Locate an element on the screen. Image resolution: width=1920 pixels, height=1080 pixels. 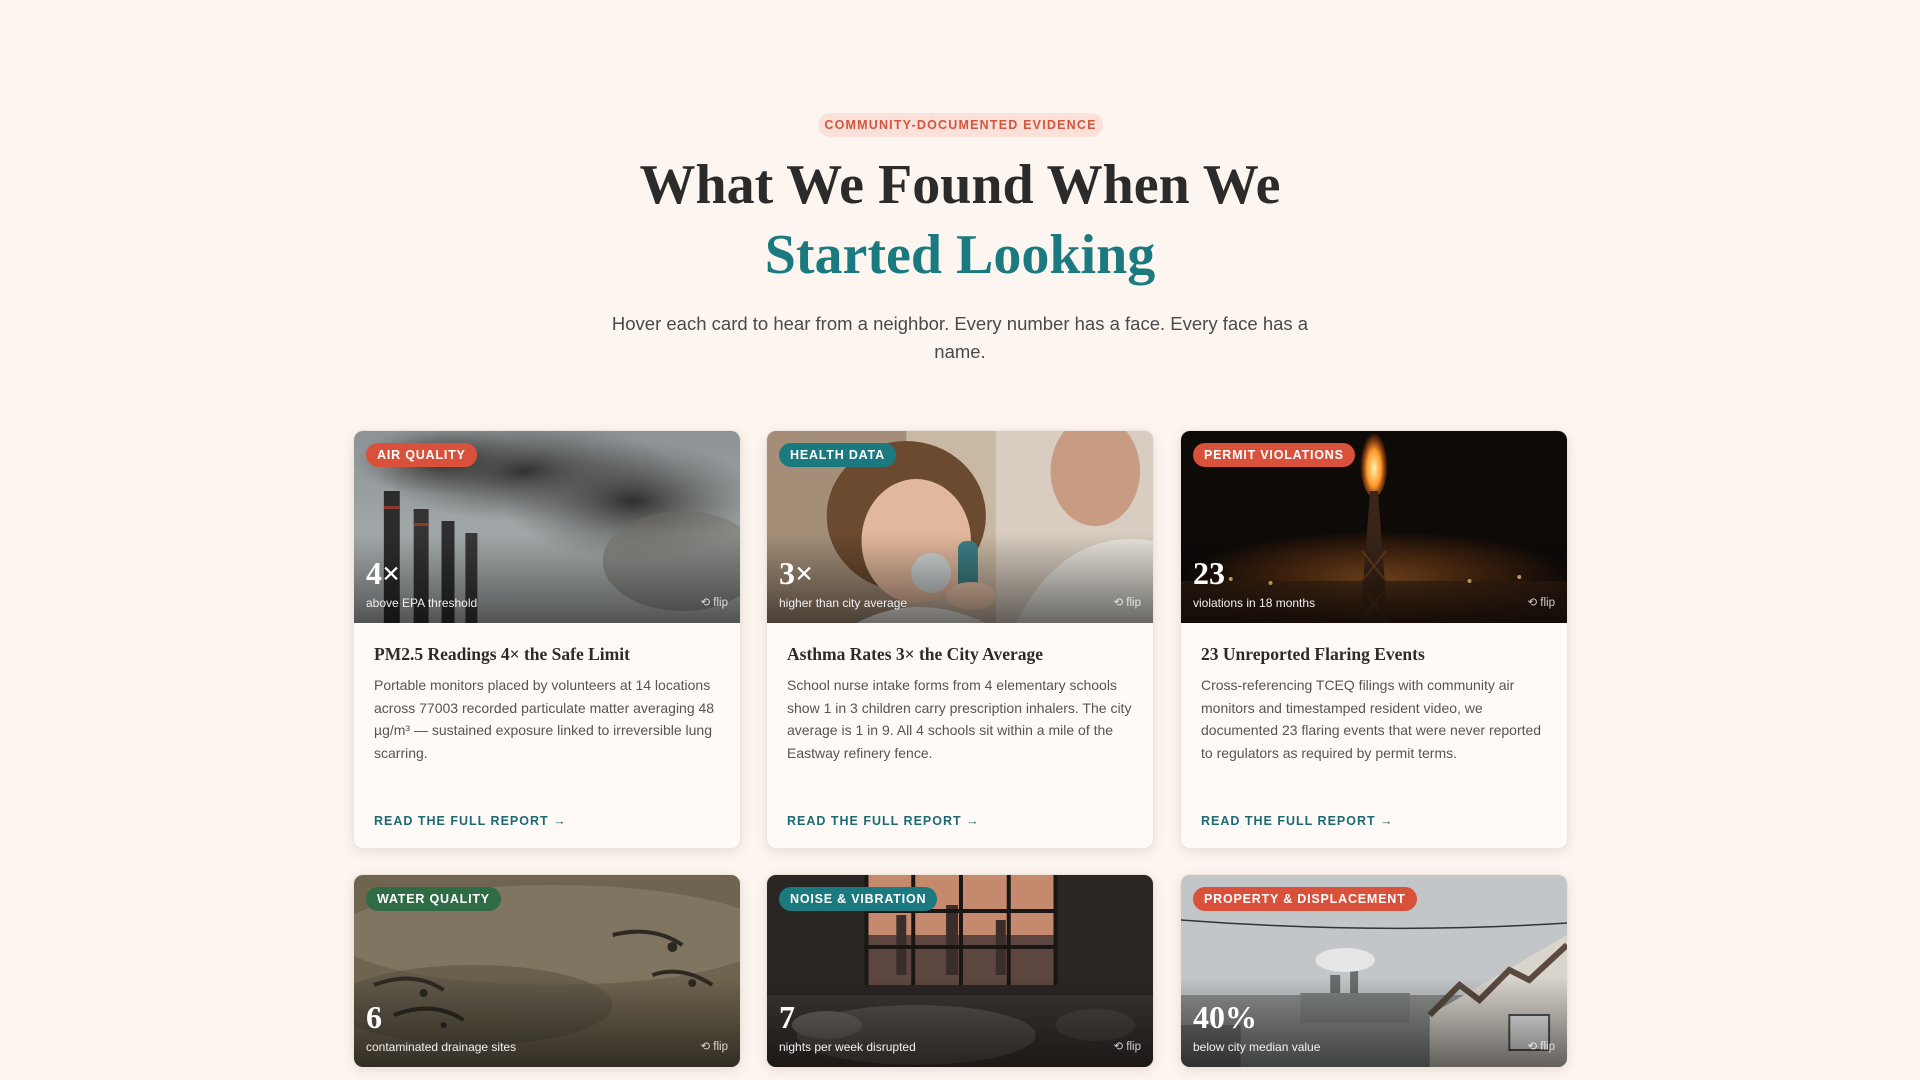
stat-label: violations in 18 months is located at coordinates (1254, 603).